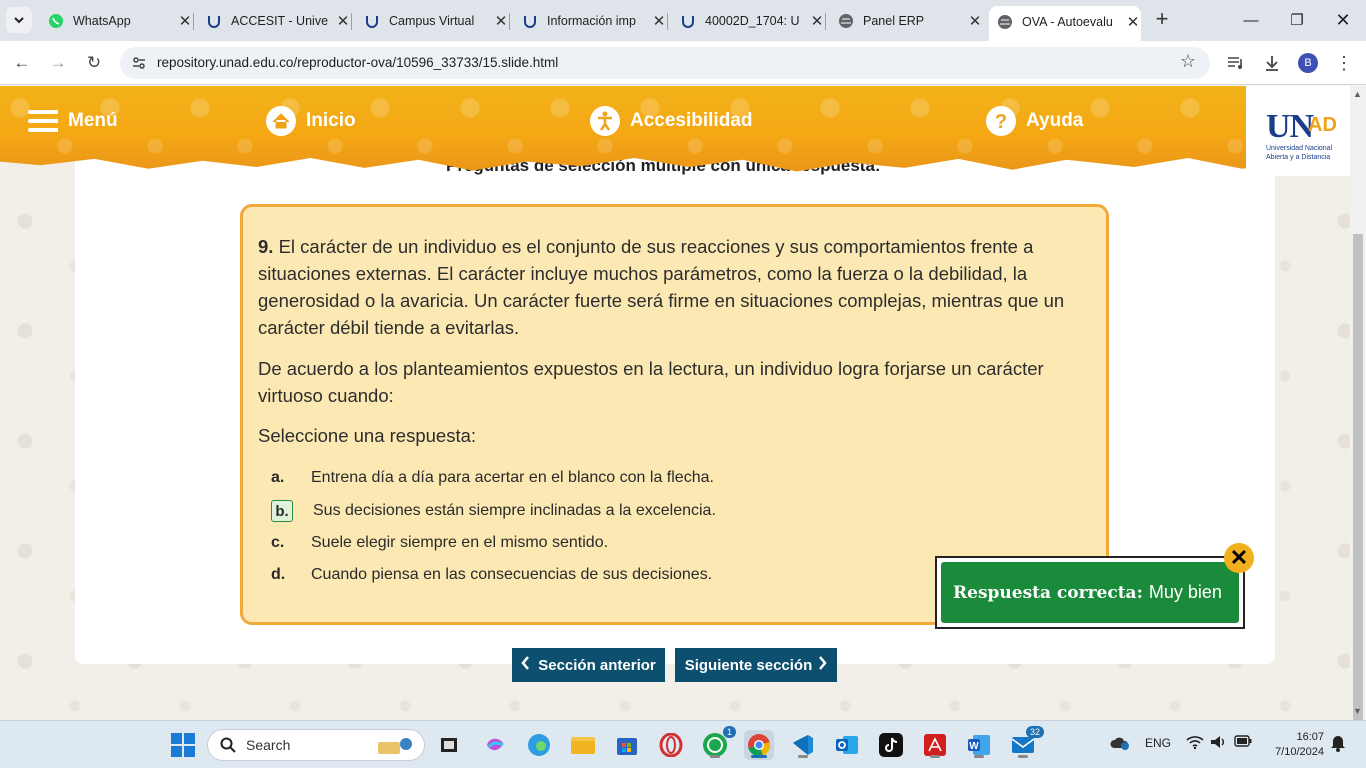 This screenshot has width=1366, height=768. What do you see at coordinates (1055, 120) in the screenshot?
I see `help-label: Ayuda` at bounding box center [1055, 120].